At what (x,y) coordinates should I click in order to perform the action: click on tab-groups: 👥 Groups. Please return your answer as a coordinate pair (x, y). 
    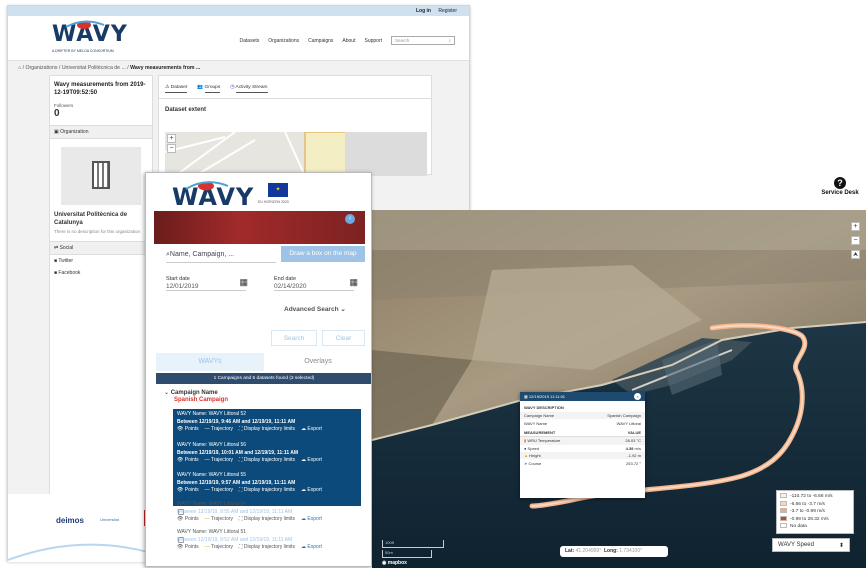
    Looking at the image, I should click on (209, 89).